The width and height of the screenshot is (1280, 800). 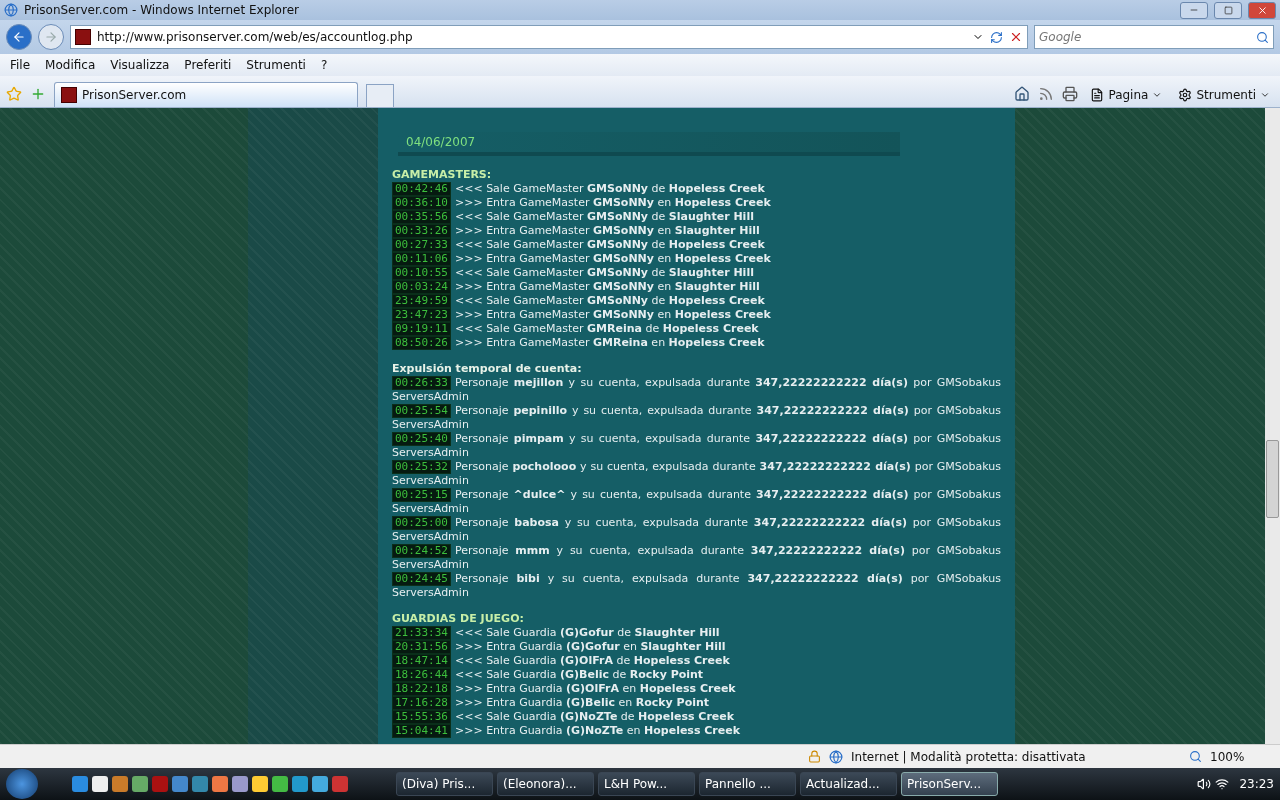 I want to click on forward-button, so click(x=51, y=37).